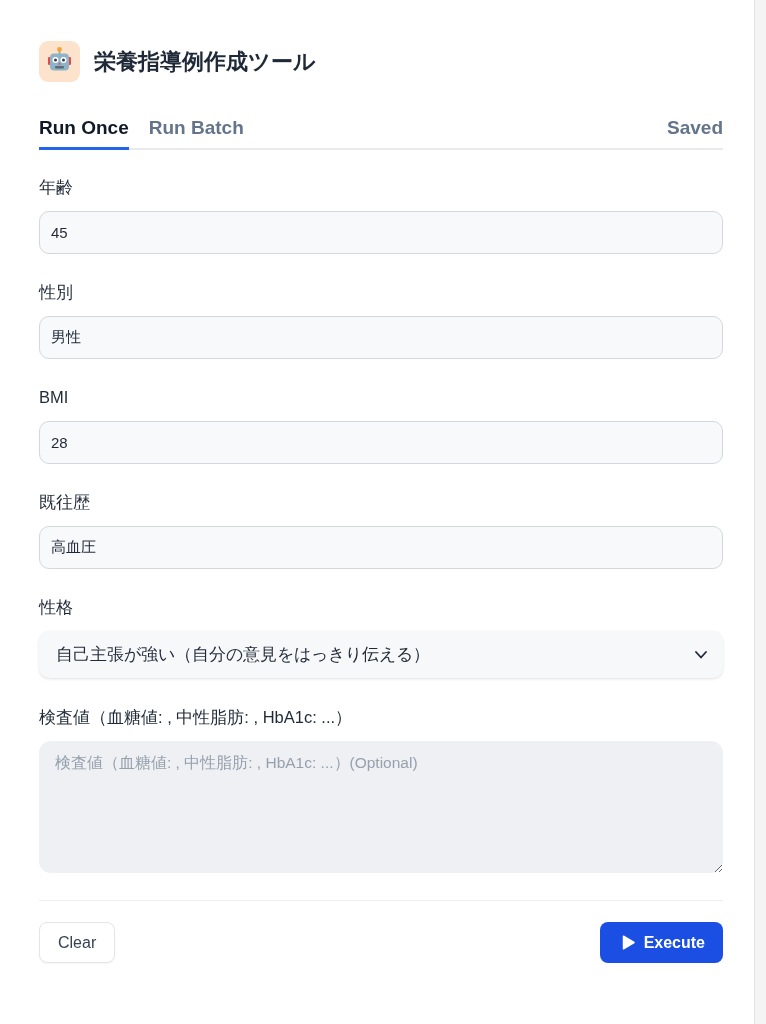 This screenshot has height=1024, width=766. Describe the element at coordinates (196, 717) in the screenshot. I see `field-label: 検査値（血糖値: , 中性脂肪: , HbA1c: ...）` at that location.